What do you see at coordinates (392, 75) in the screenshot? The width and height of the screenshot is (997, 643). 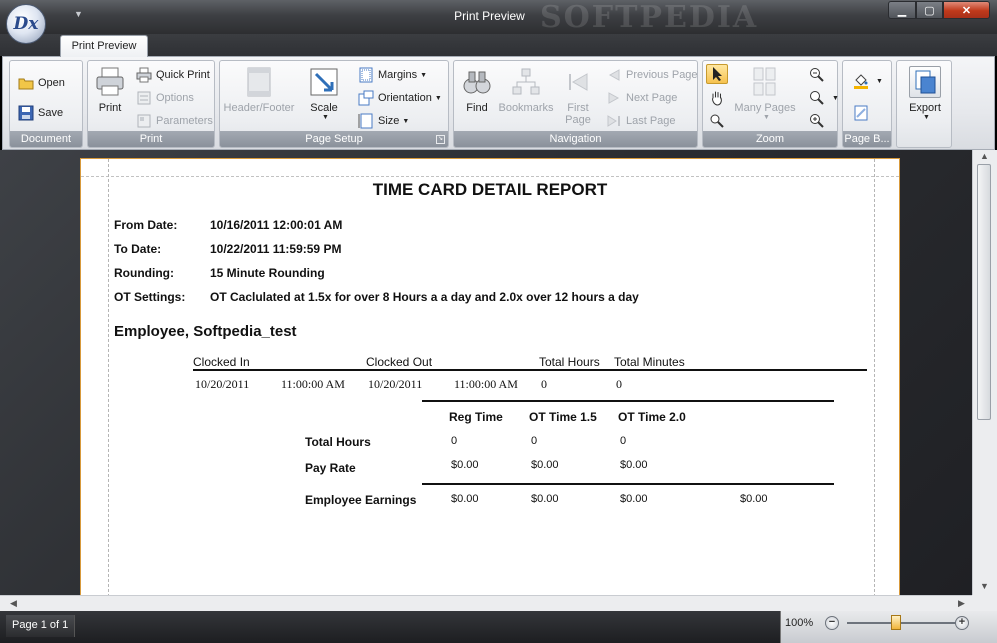 I see `margins-button: Margins ▼` at bounding box center [392, 75].